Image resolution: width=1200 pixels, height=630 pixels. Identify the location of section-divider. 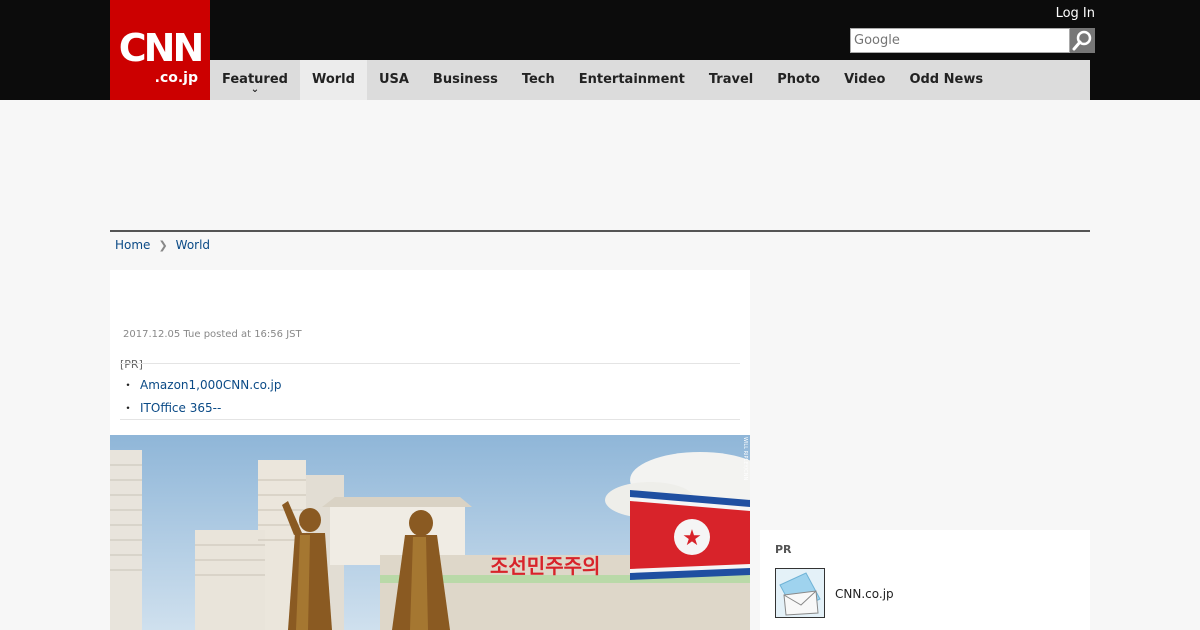
(600, 231).